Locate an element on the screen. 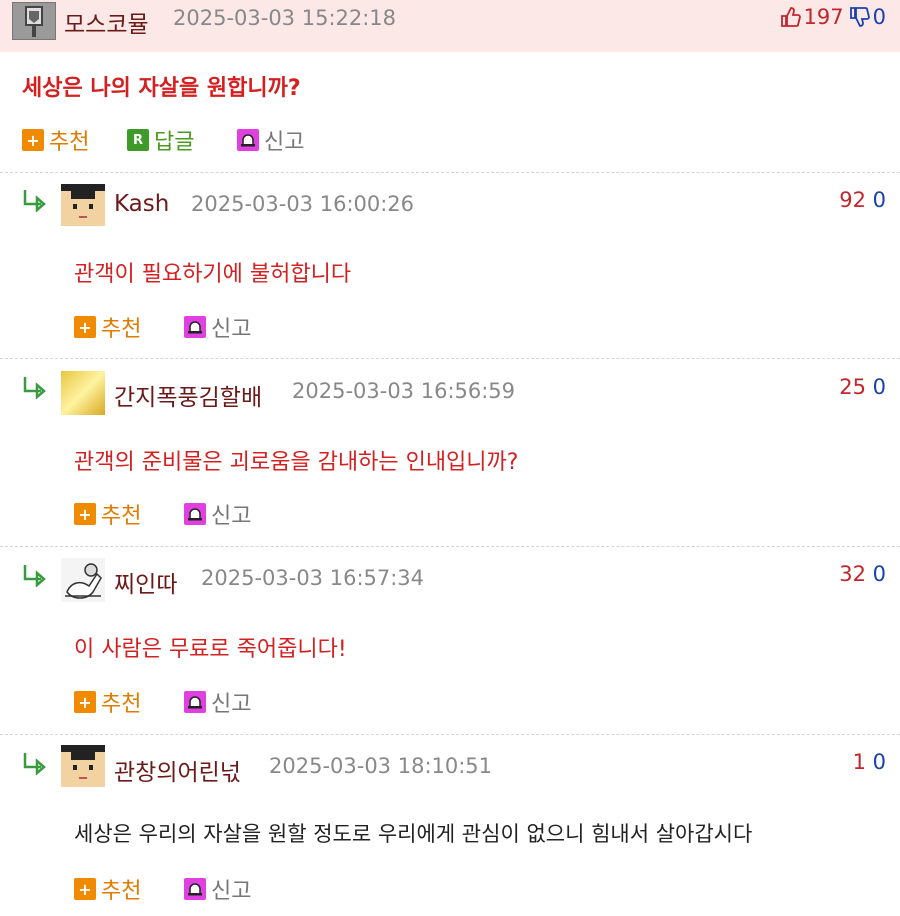  reply-button: R 답글 is located at coordinates (160, 140).